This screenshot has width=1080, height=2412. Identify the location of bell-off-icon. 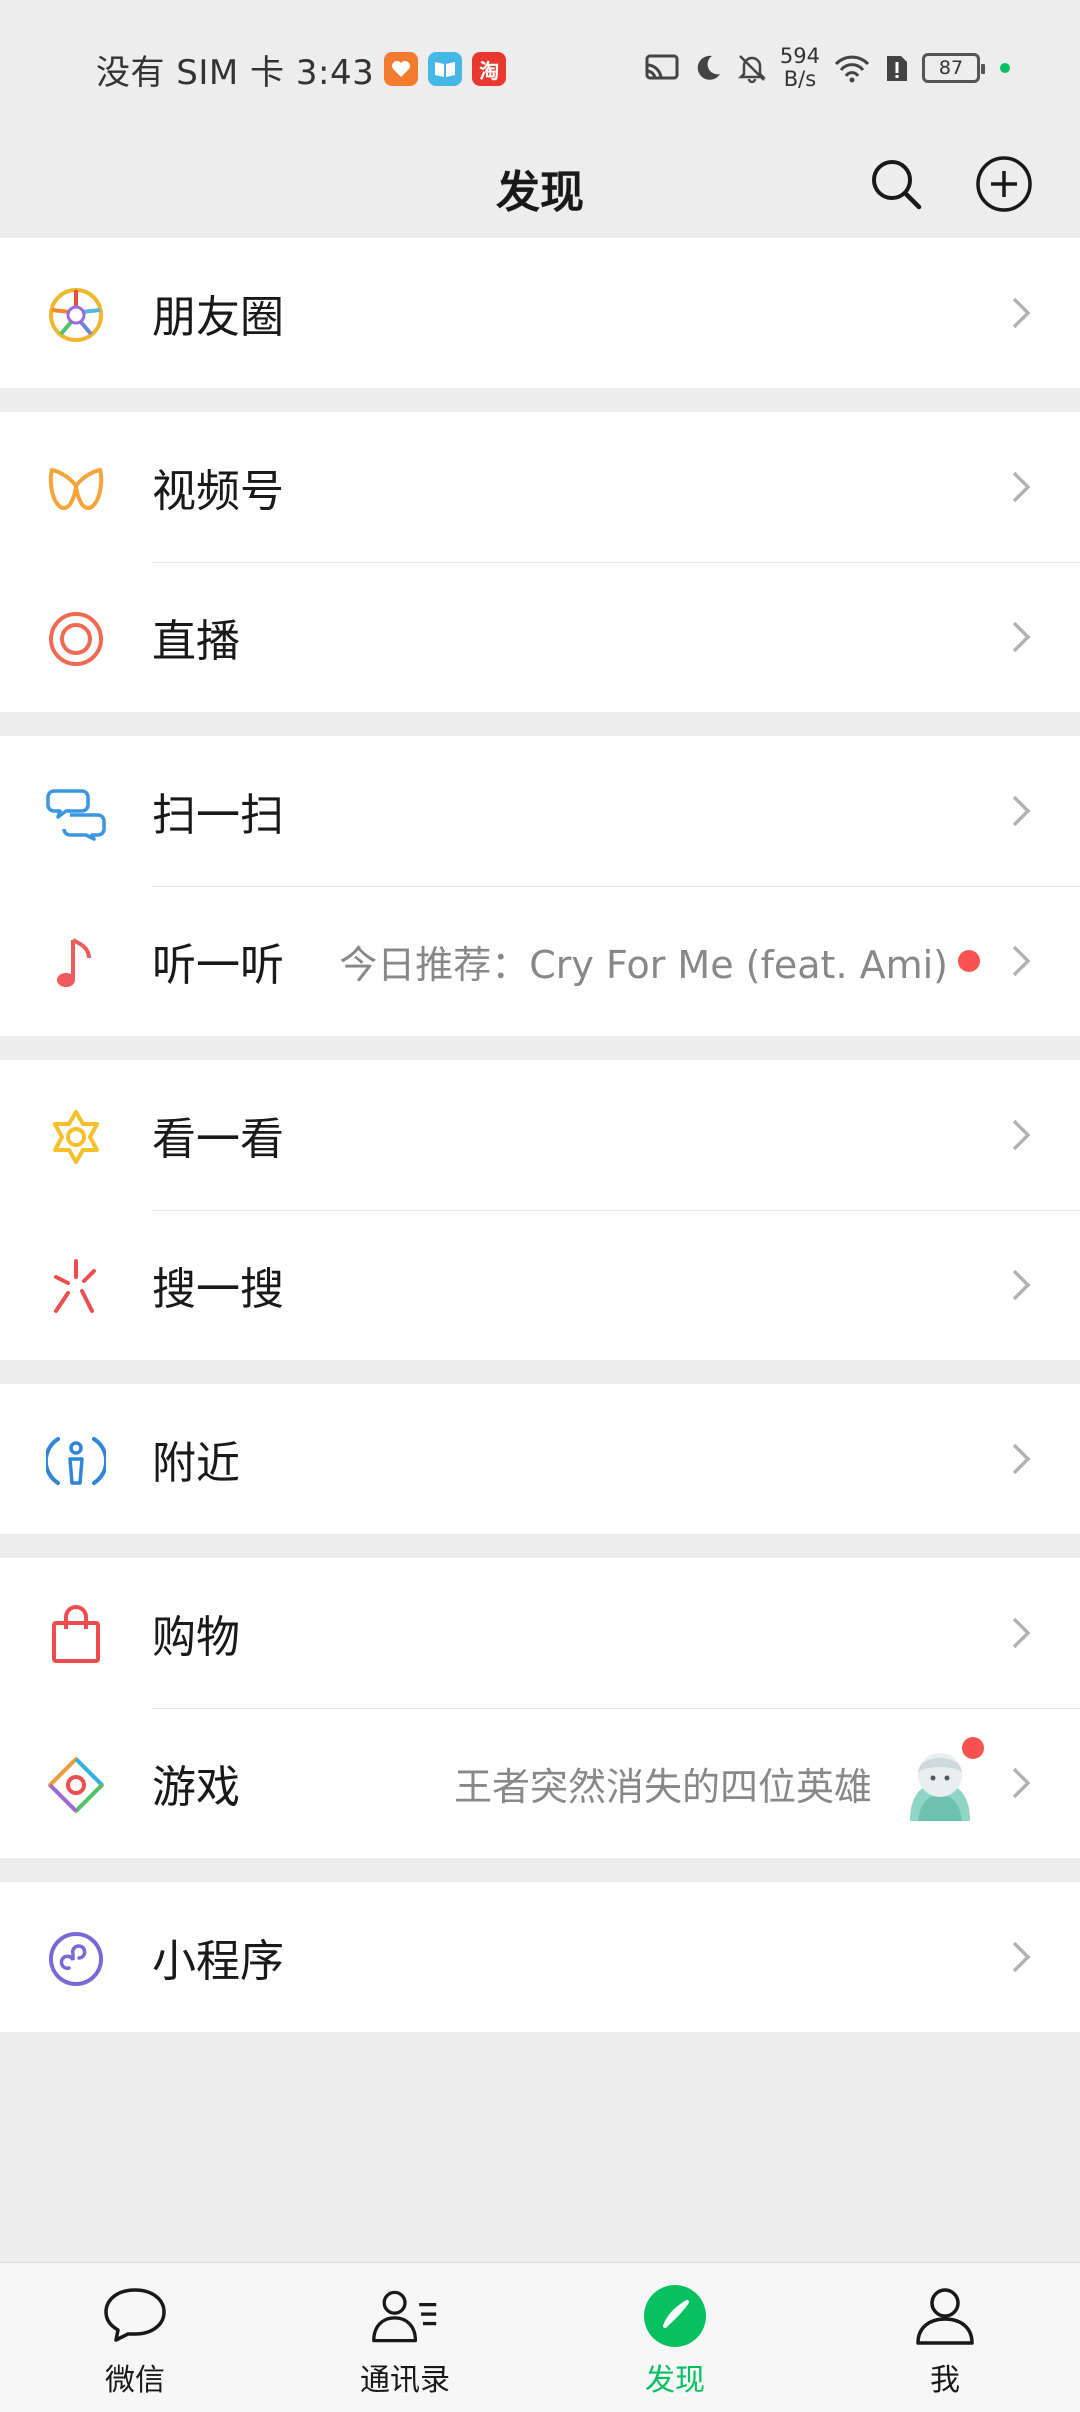
(751, 69).